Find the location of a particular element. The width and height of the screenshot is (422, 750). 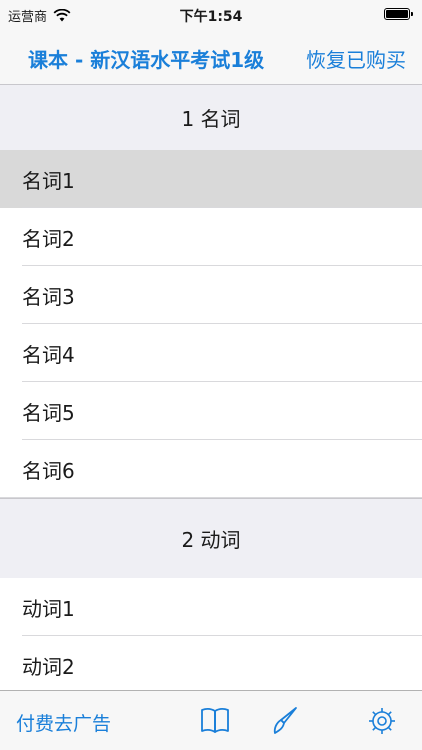

status-bar: 运营商 下午1:54 is located at coordinates (211, 14).